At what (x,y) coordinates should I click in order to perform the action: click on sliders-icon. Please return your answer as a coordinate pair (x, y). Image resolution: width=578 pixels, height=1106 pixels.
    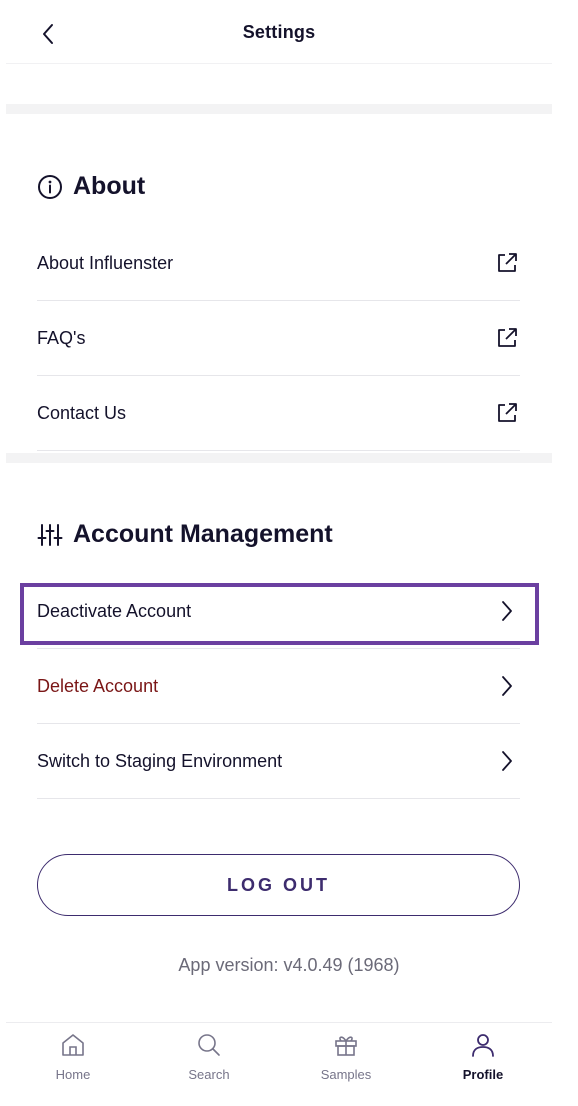
    Looking at the image, I should click on (50, 534).